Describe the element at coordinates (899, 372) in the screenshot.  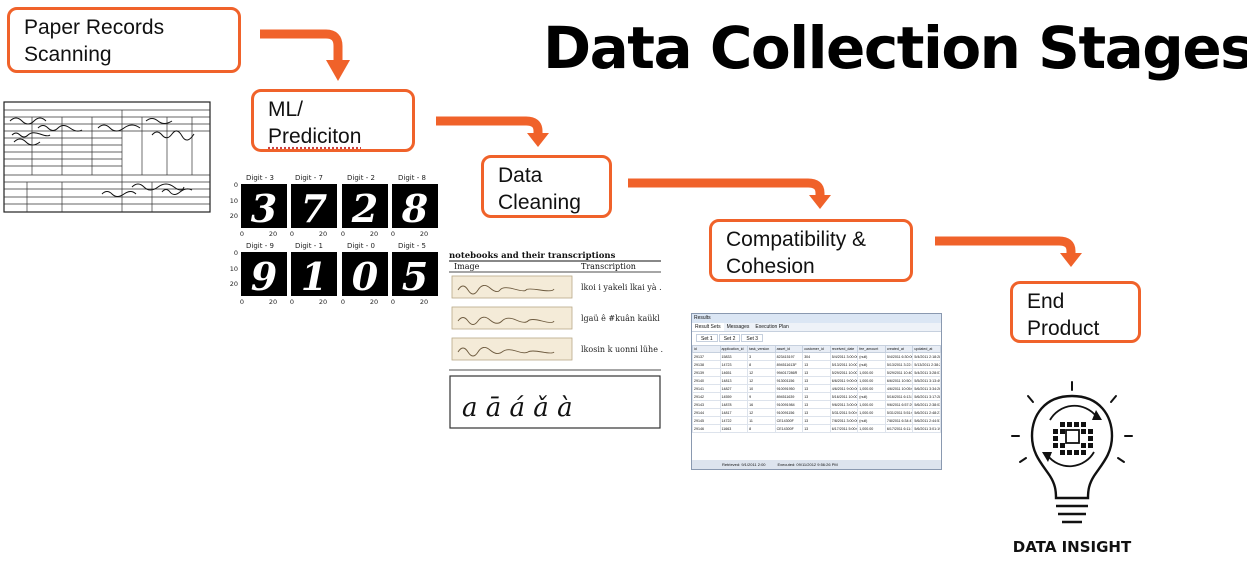
I see `table-cell: 5/29/2011 10:40:18 PM` at that location.